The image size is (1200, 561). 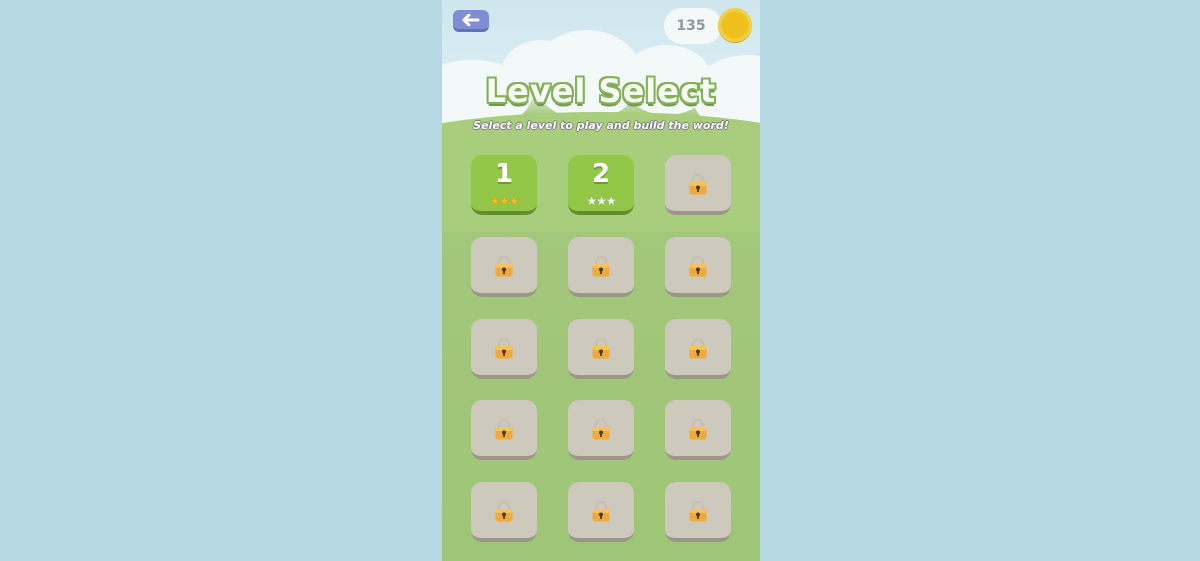 I want to click on level-number: 2, so click(x=601, y=174).